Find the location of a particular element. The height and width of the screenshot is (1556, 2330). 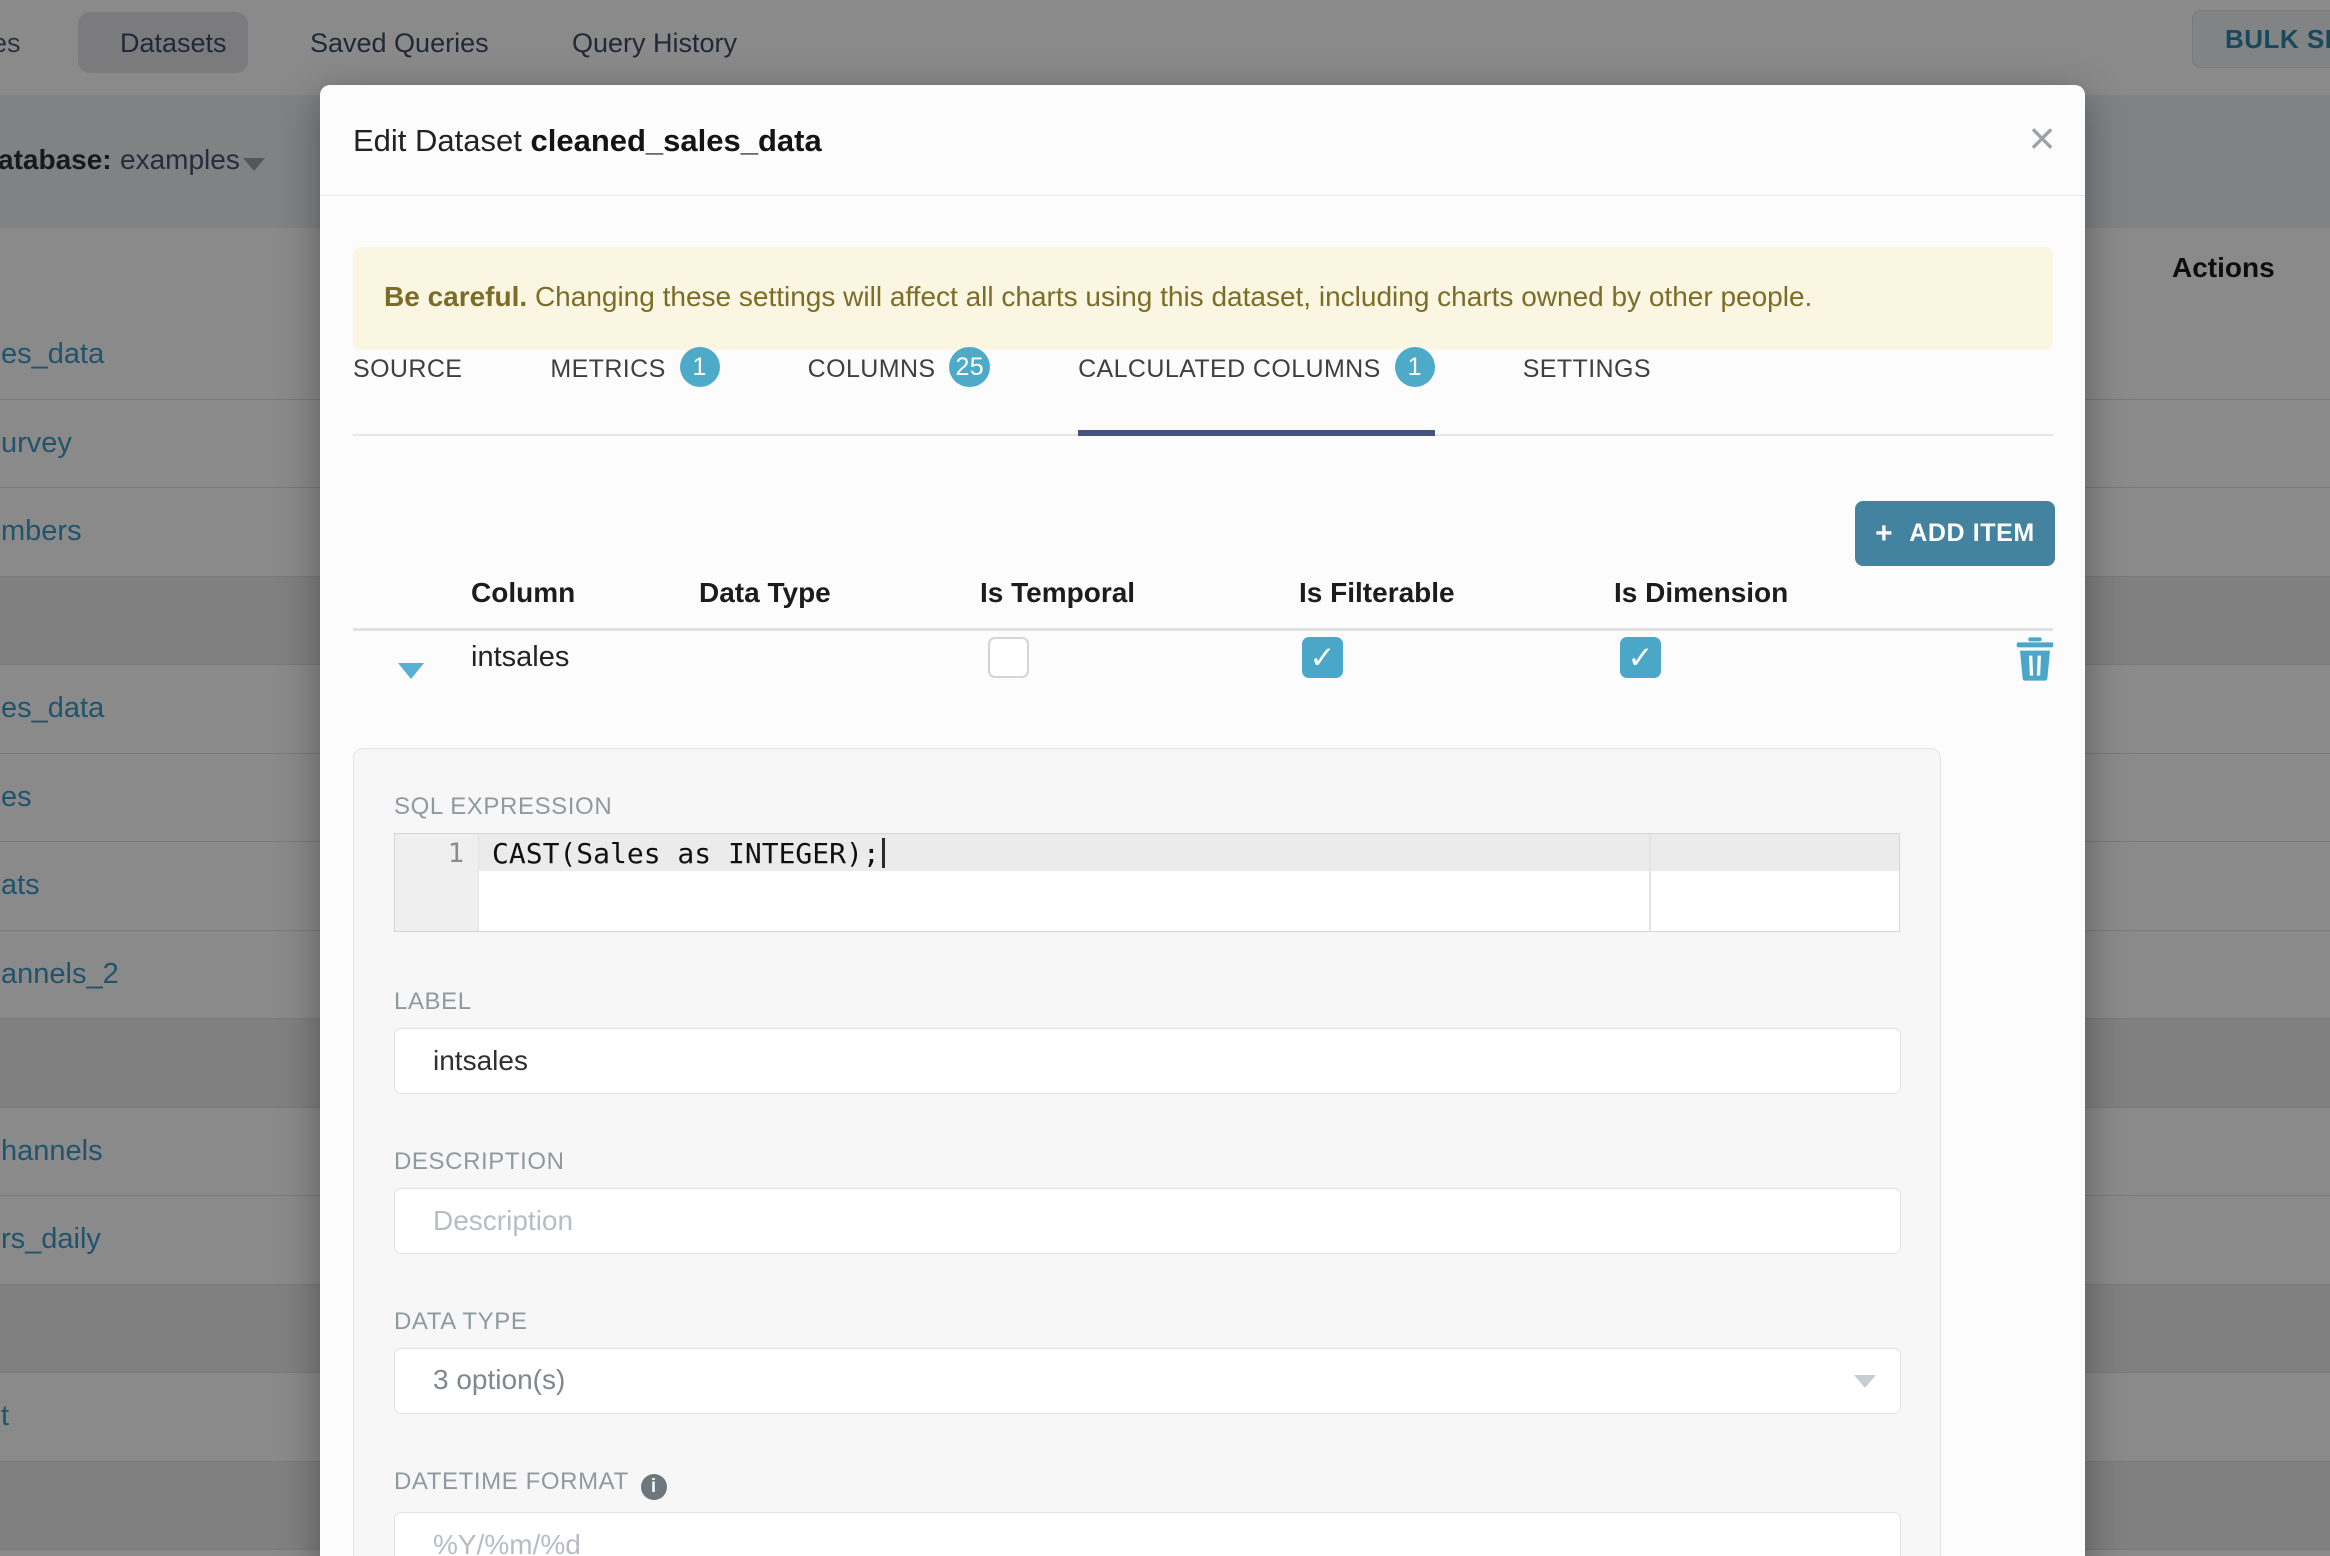

warning-bold: Be careful. is located at coordinates (456, 296).